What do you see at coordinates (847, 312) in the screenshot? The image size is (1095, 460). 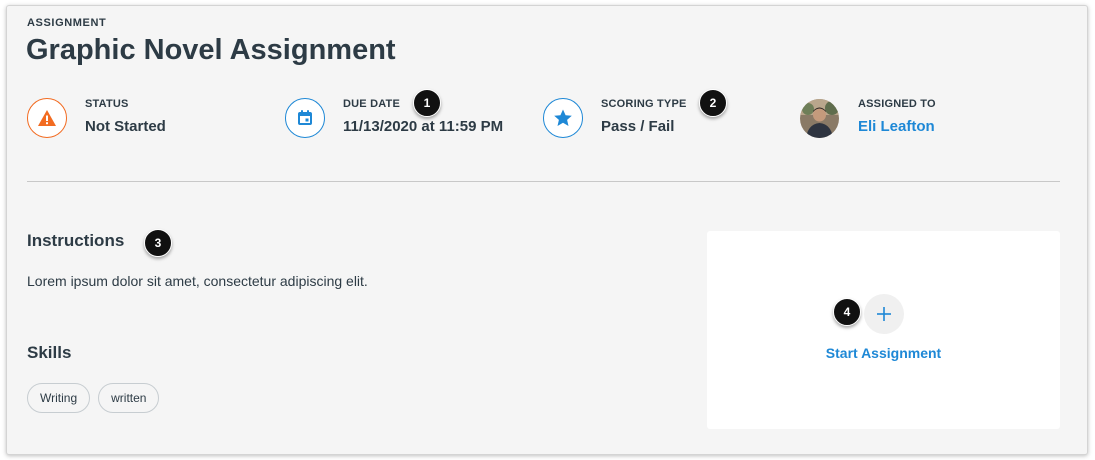 I see `callout-badge-4: 4` at bounding box center [847, 312].